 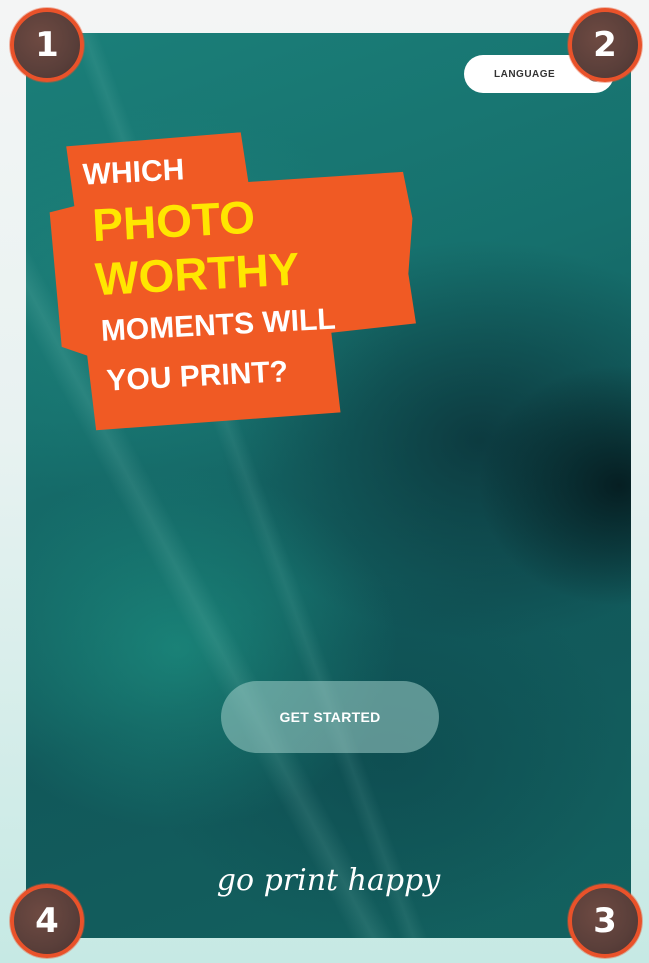 I want to click on headline-line-worthy: WORTHY, so click(x=197, y=274).